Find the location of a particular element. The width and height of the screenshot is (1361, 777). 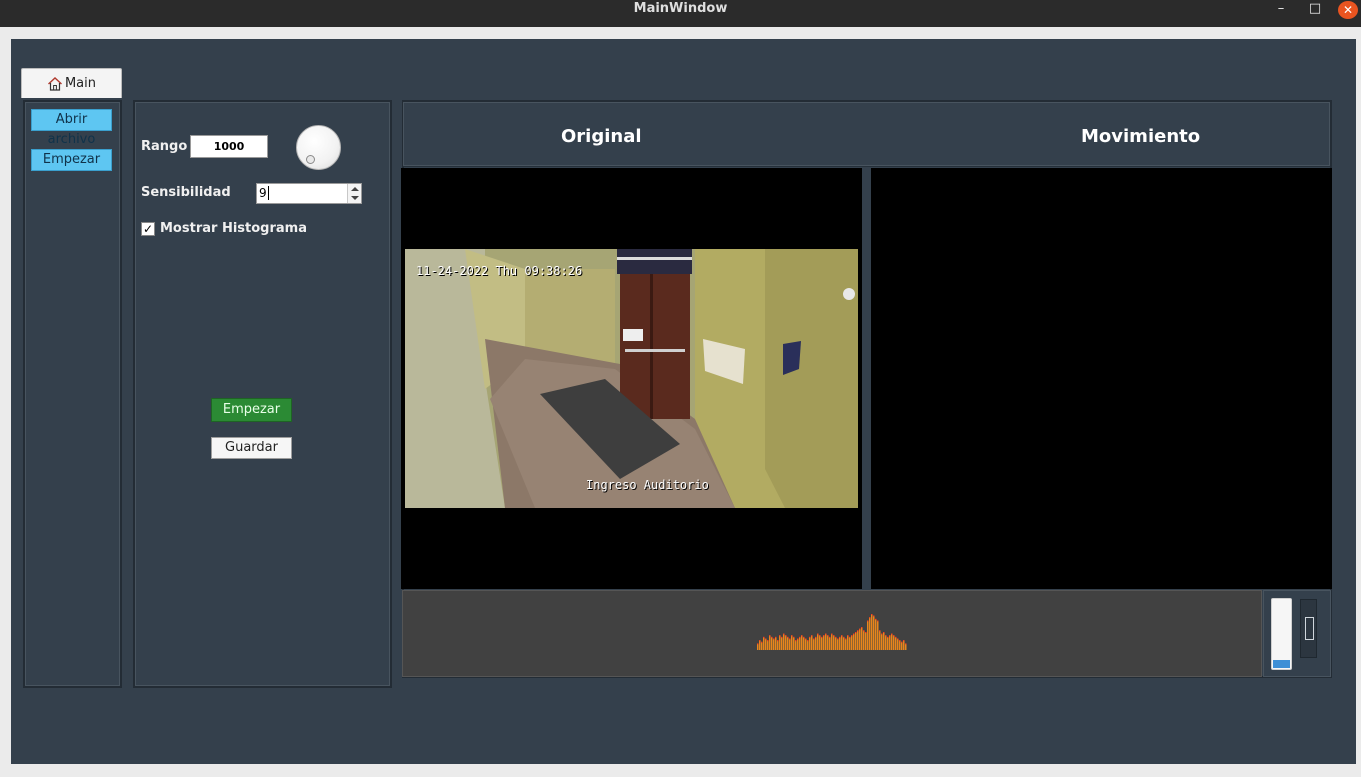

spin-arrows is located at coordinates (354, 193).